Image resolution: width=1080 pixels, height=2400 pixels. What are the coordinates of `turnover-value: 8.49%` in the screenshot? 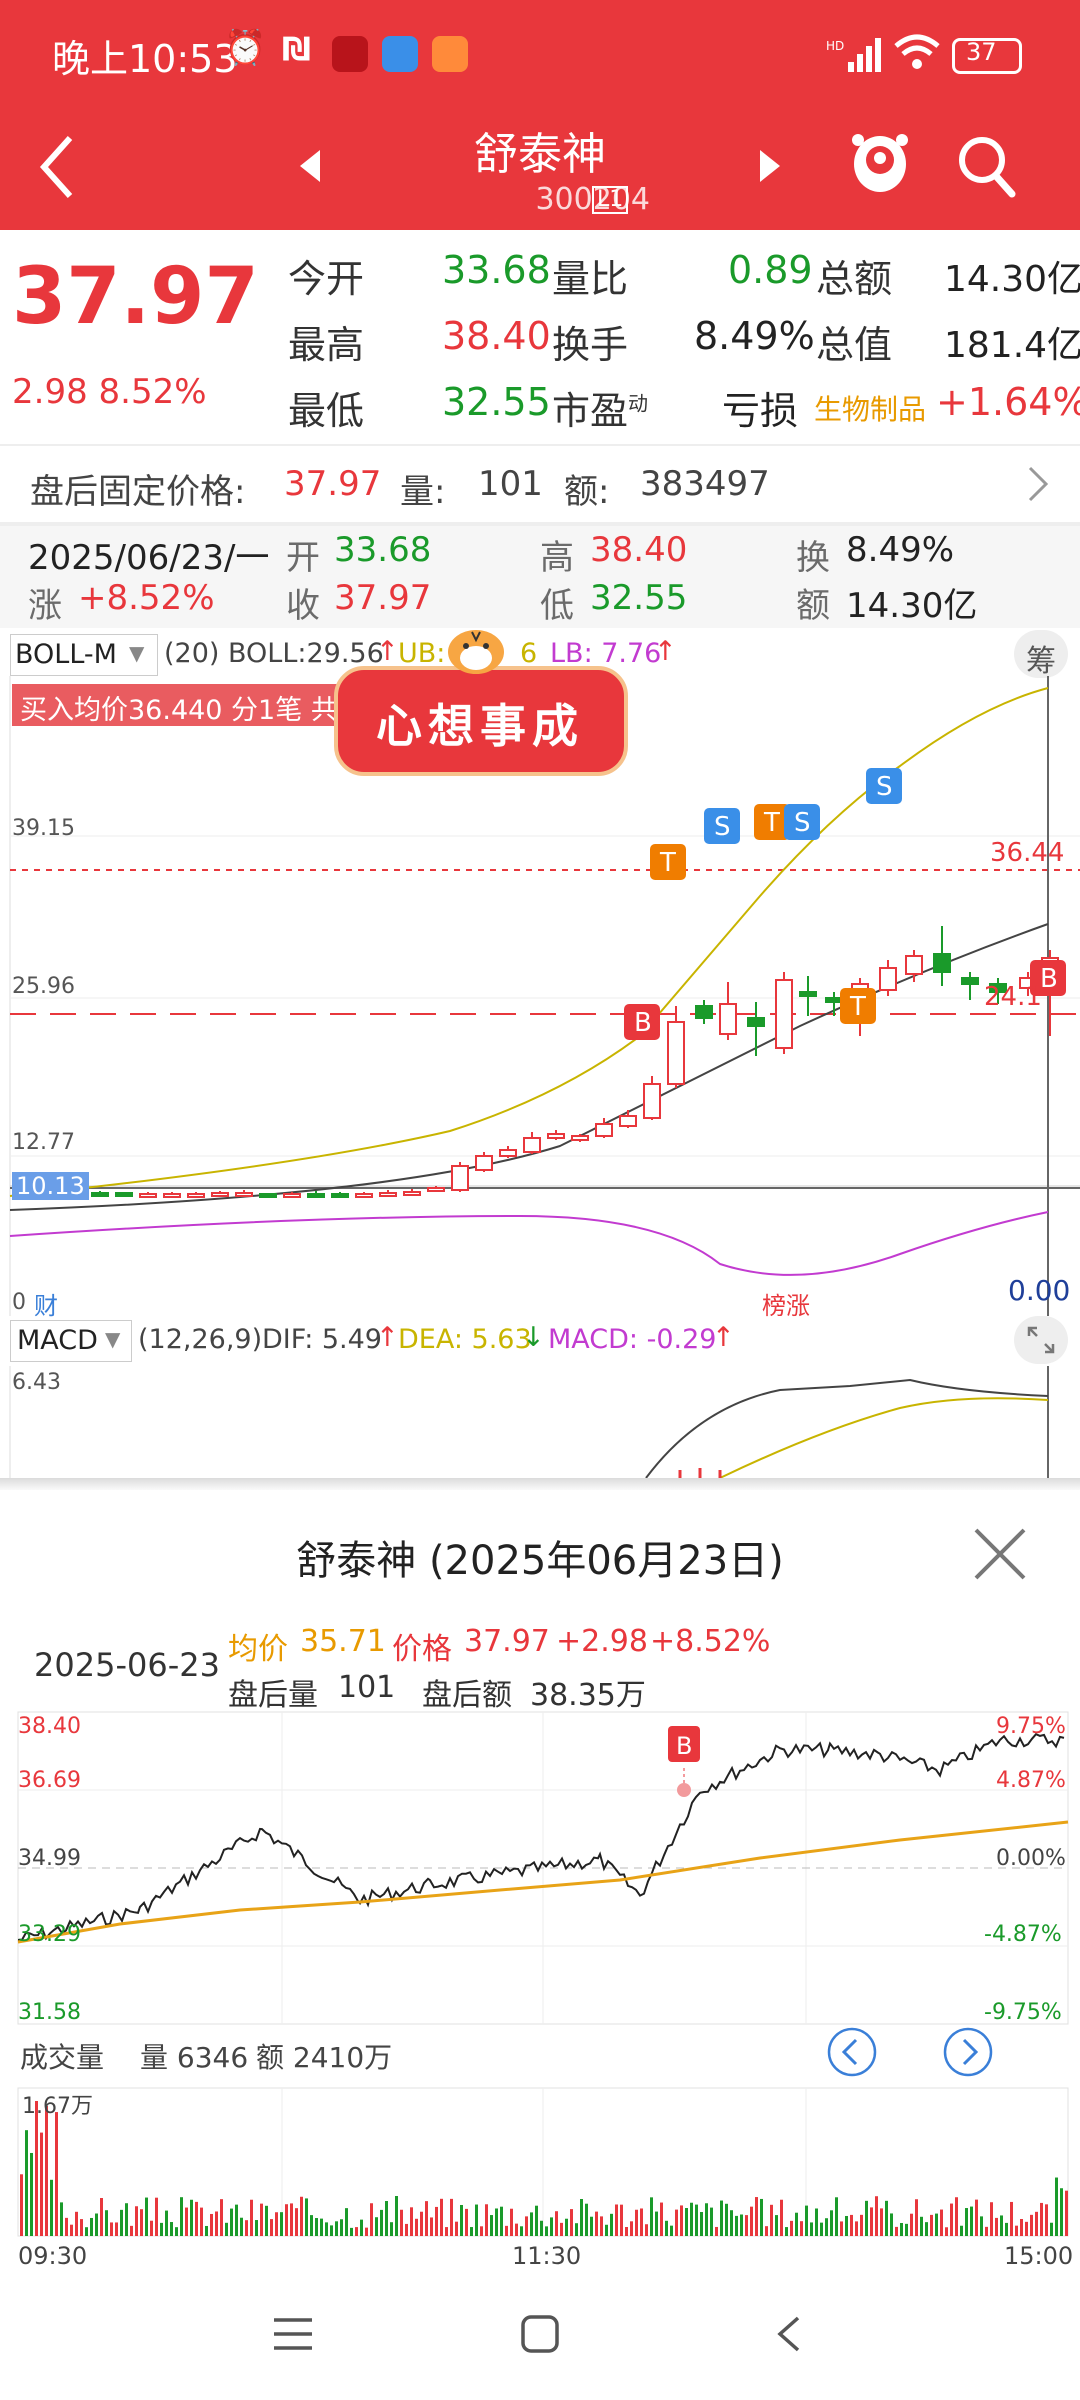 It's located at (754, 336).